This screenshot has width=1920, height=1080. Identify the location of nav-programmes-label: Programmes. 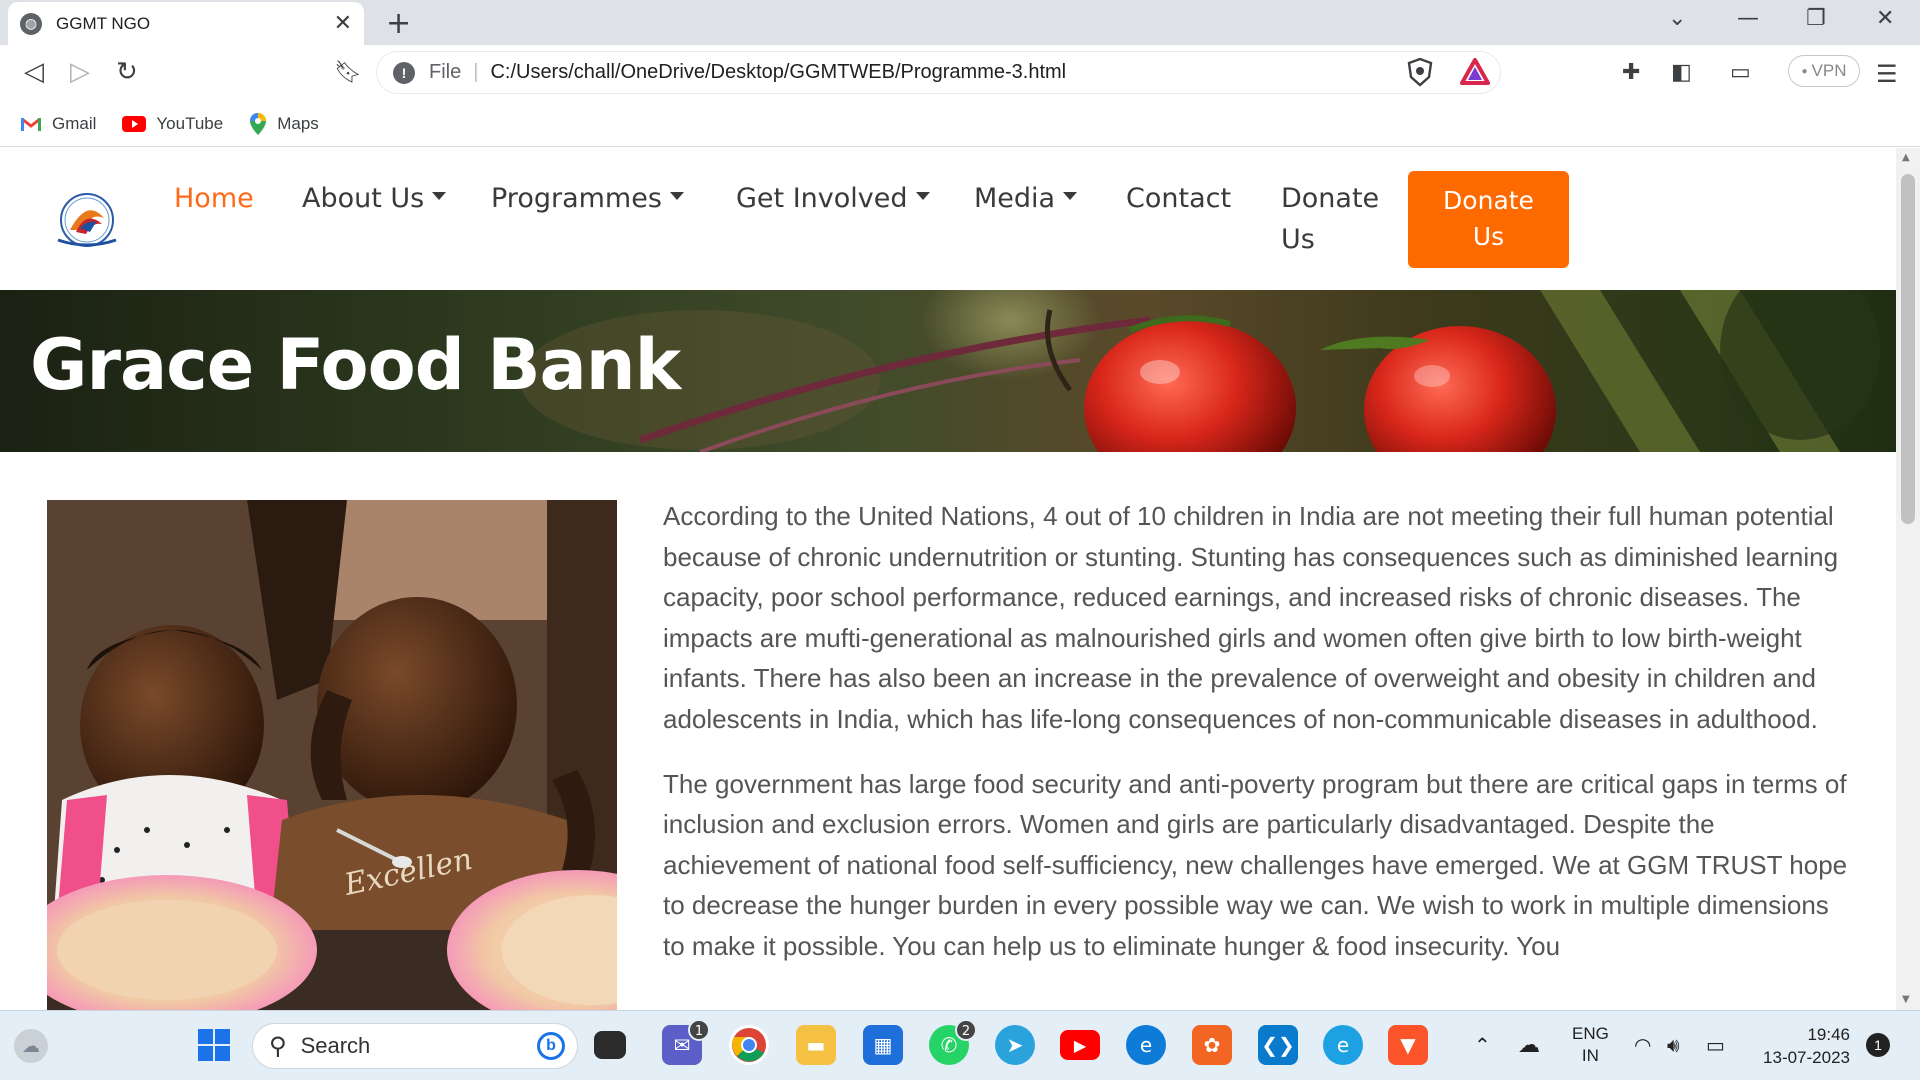
(576, 198).